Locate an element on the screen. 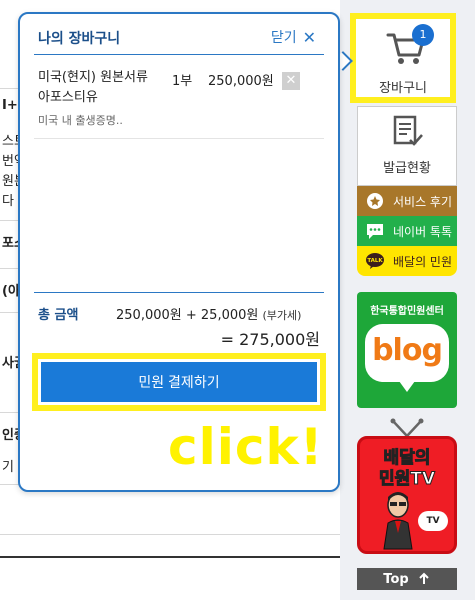 The width and height of the screenshot is (475, 600). naver-talk-button: 네이버 톡톡 is located at coordinates (407, 231).